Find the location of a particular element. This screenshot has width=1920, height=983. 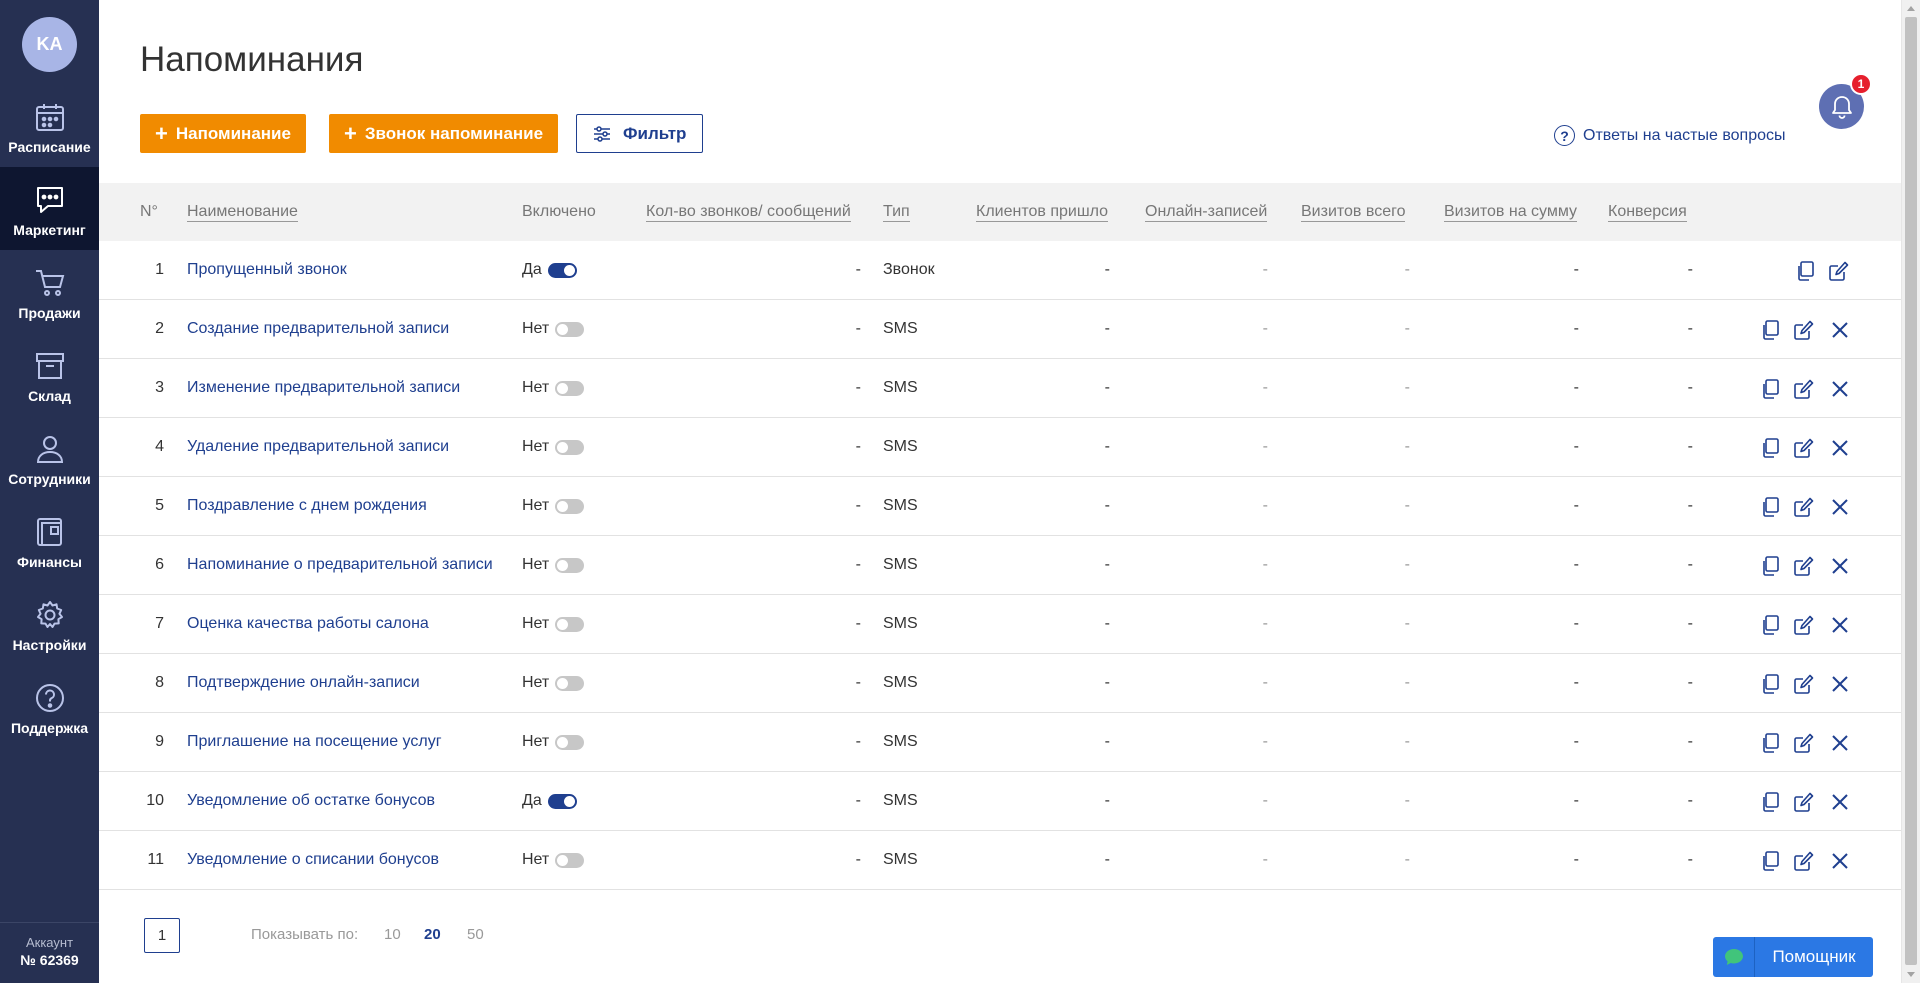

sidebar-item-finance: Финансы is located at coordinates (49, 540).